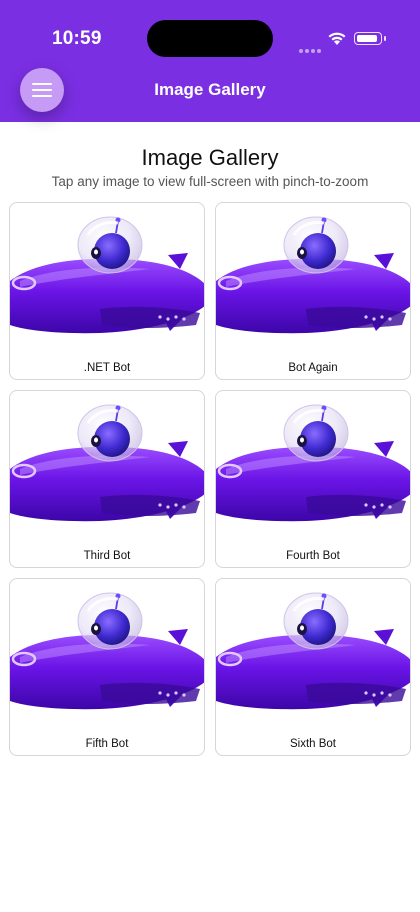 This screenshot has width=420, height=912. Describe the element at coordinates (210, 61) in the screenshot. I see `app-header: 10:59 Image Gallery` at that location.